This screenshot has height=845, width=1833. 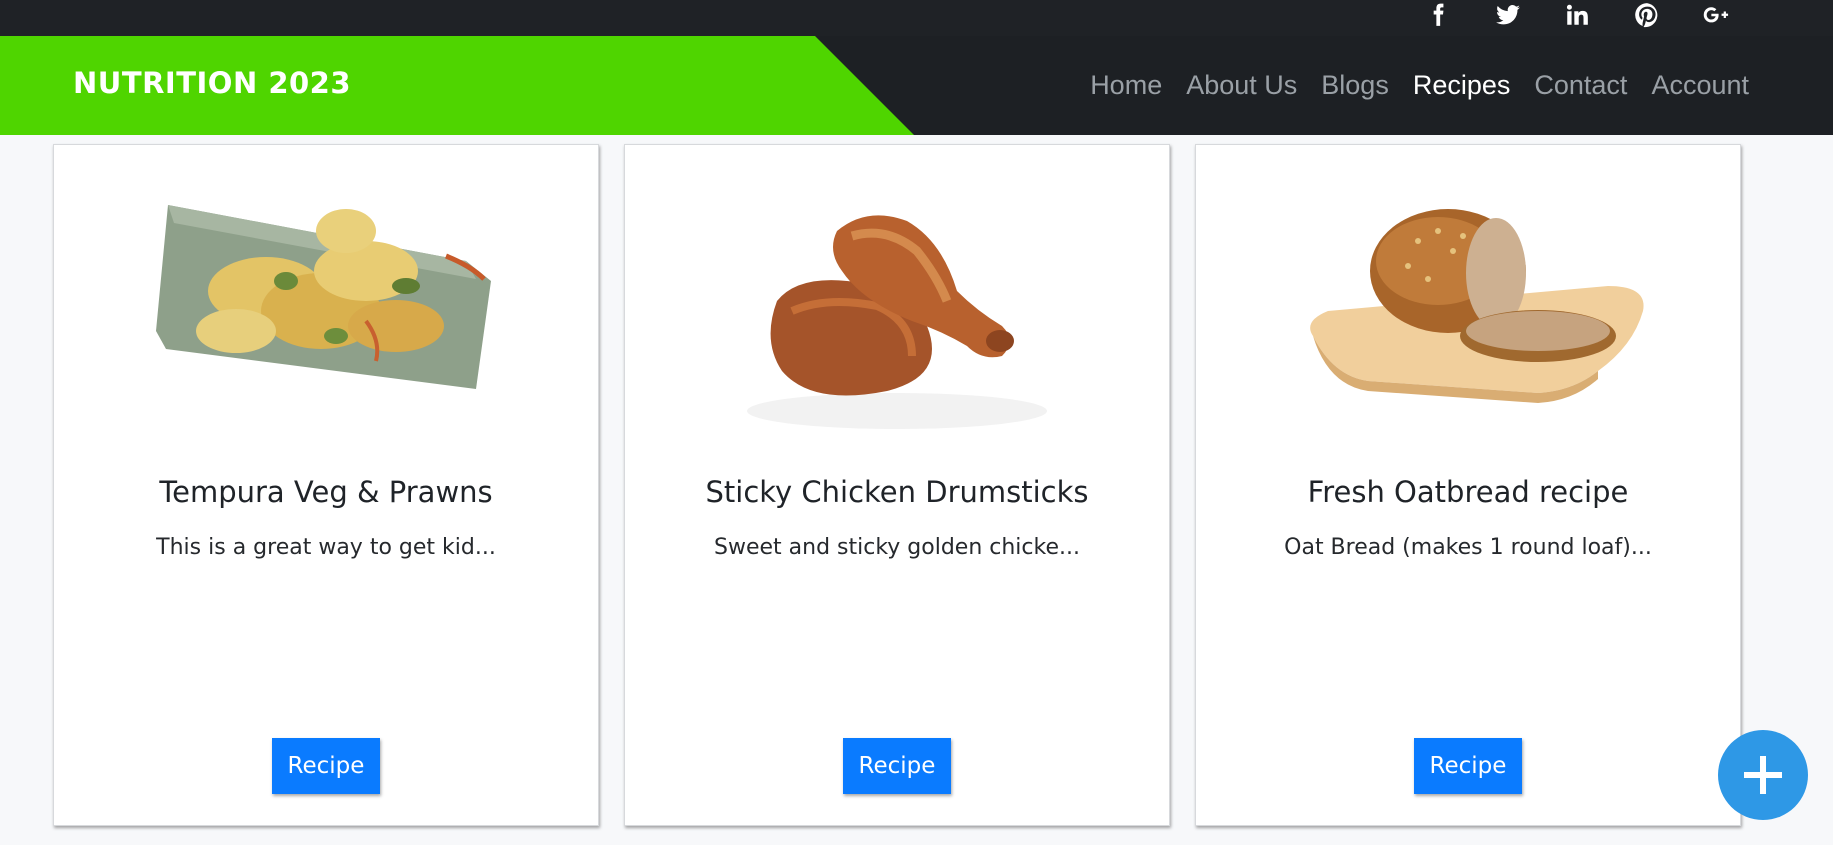 I want to click on tempura-photo, so click(x=326, y=305).